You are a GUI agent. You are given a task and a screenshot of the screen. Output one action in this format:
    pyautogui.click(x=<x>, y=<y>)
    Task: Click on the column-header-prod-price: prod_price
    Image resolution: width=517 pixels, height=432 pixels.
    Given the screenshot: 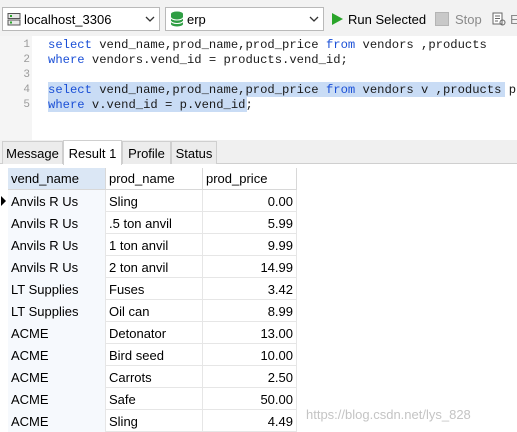 What is the action you would take?
    pyautogui.click(x=250, y=179)
    